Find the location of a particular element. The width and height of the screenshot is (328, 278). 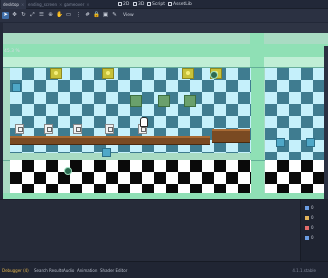

node-icon is located at coordinates (307, 207).